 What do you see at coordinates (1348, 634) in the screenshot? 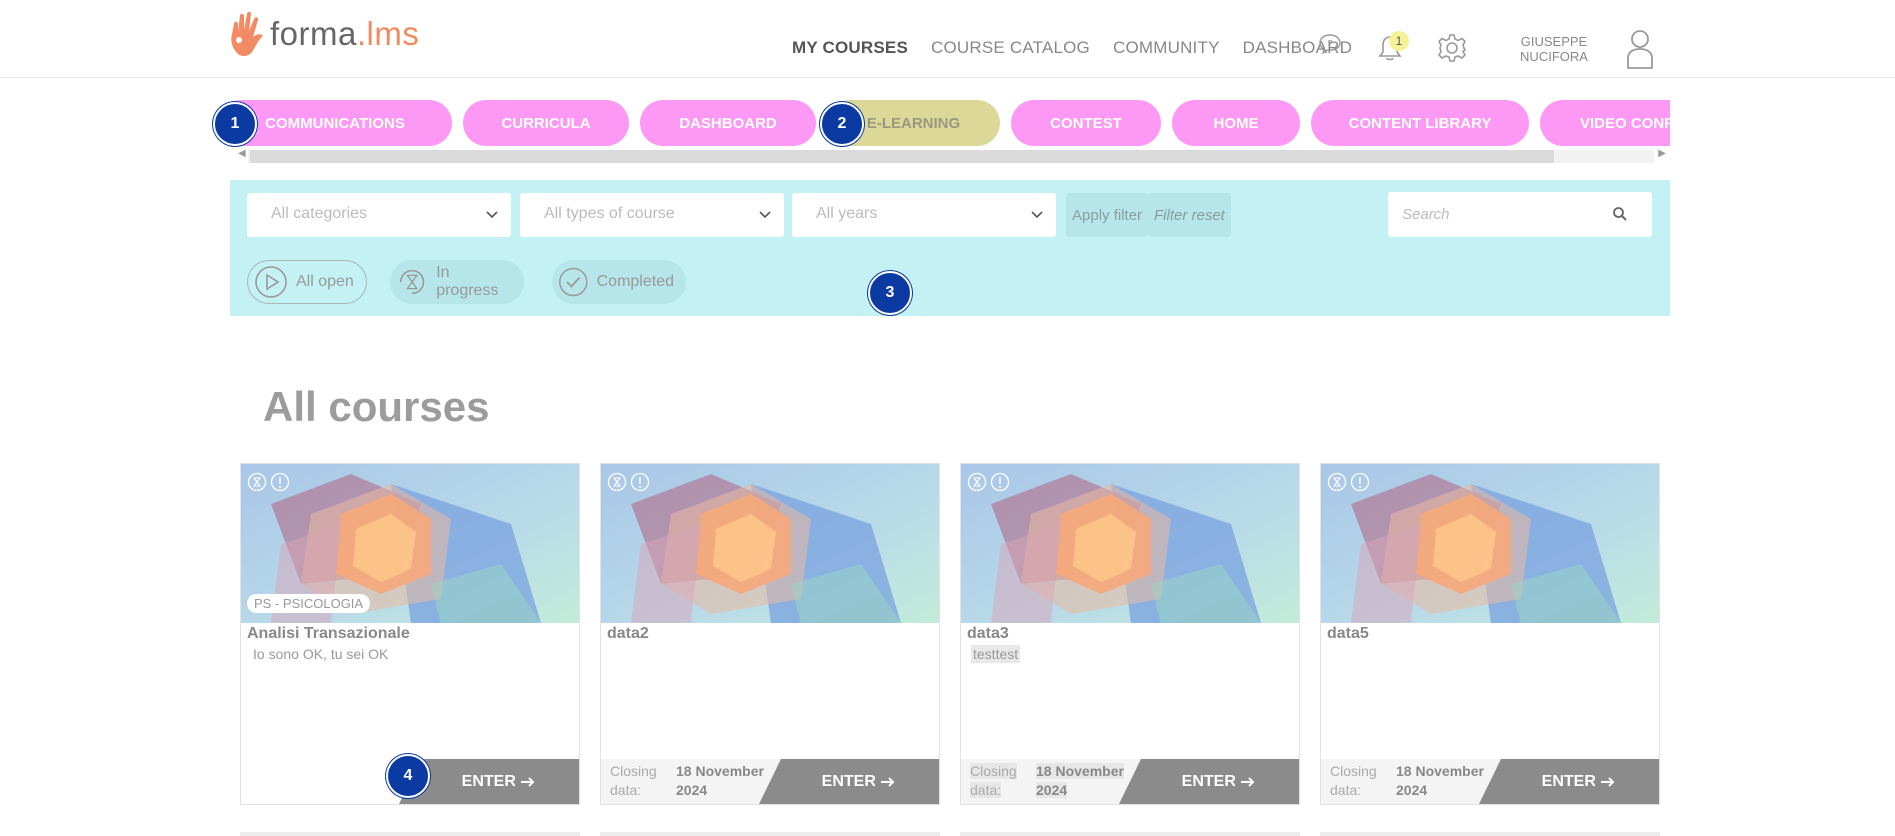
I see `course-title: data5` at bounding box center [1348, 634].